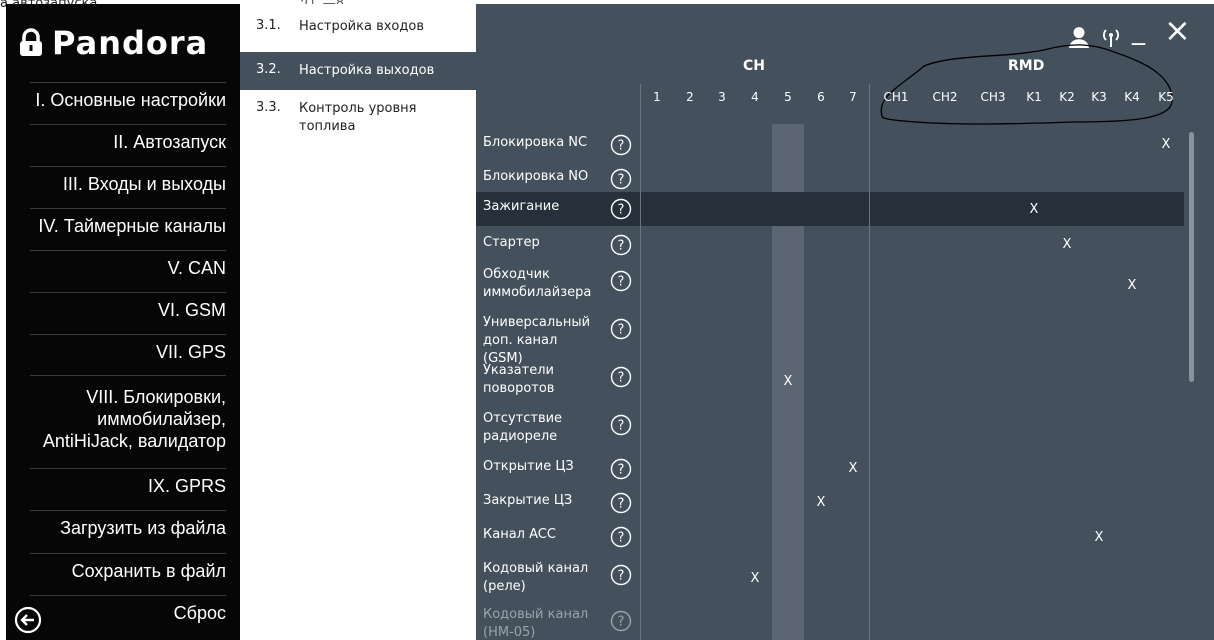 This screenshot has width=1214, height=640. Describe the element at coordinates (528, 500) in the screenshot. I see `row-label: Закрытие ЦЗ` at that location.